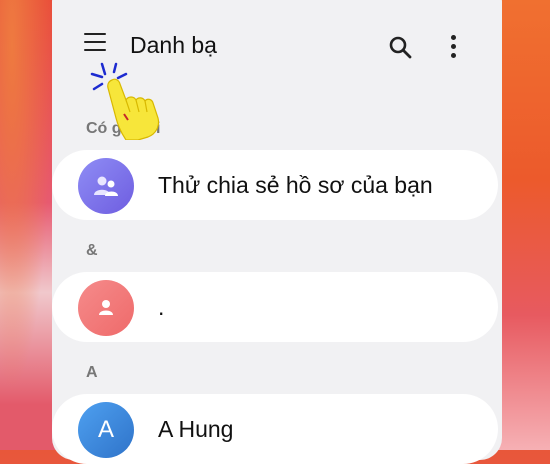 This screenshot has height=464, width=550. Describe the element at coordinates (295, 185) in the screenshot. I see `list-item-label: Thử chia sẻ hồ sơ của bạn` at that location.